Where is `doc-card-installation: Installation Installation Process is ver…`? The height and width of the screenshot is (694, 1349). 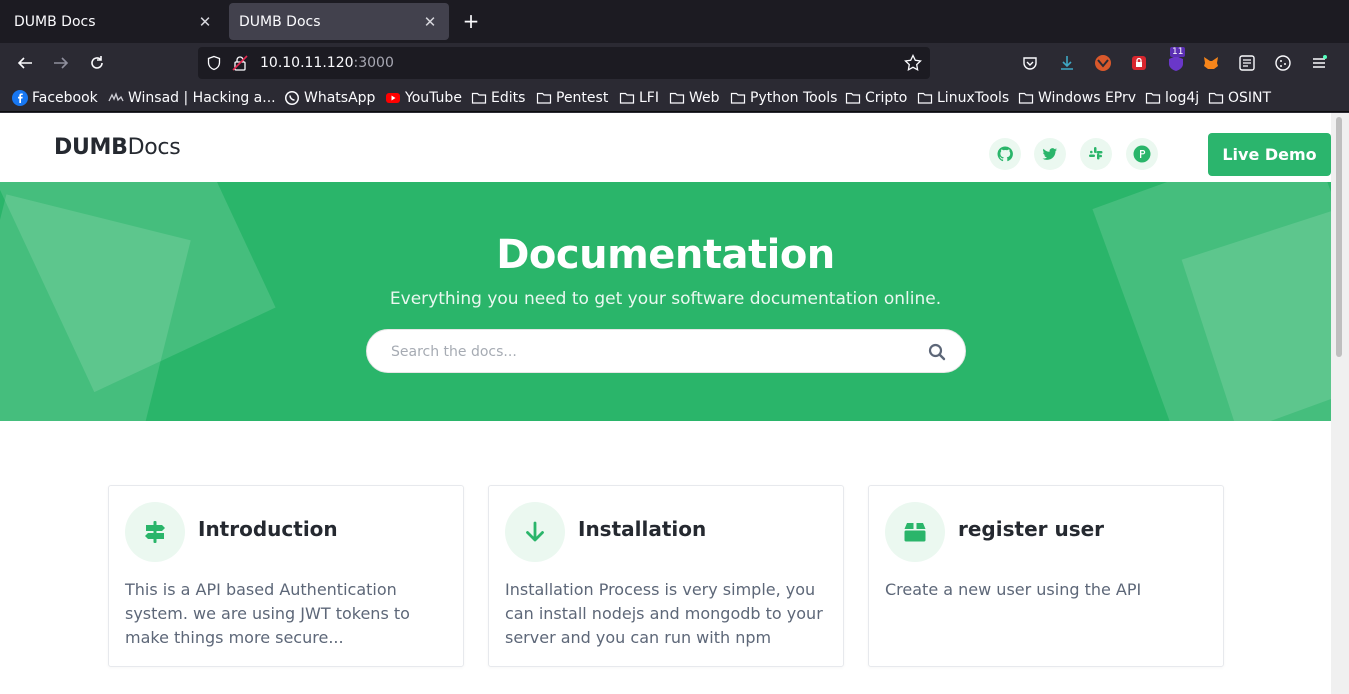 doc-card-installation: Installation Installation Process is ver… is located at coordinates (666, 576).